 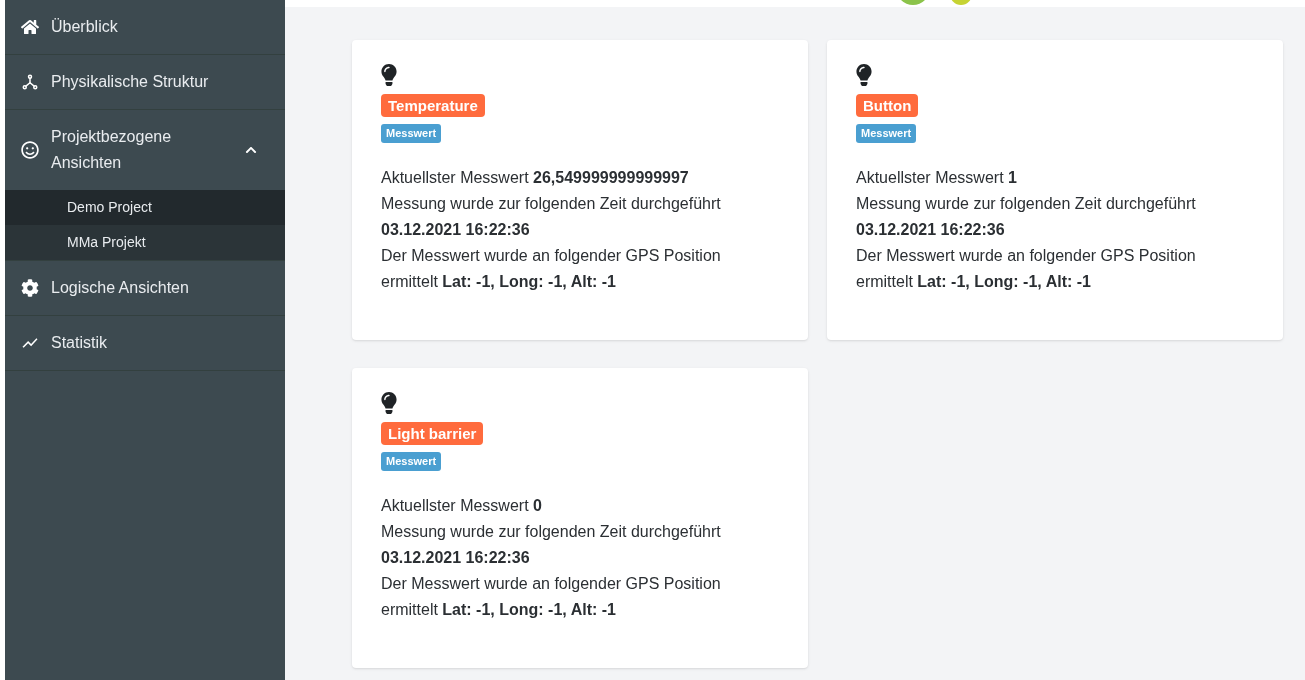 I want to click on smiley-icon, so click(x=30, y=150).